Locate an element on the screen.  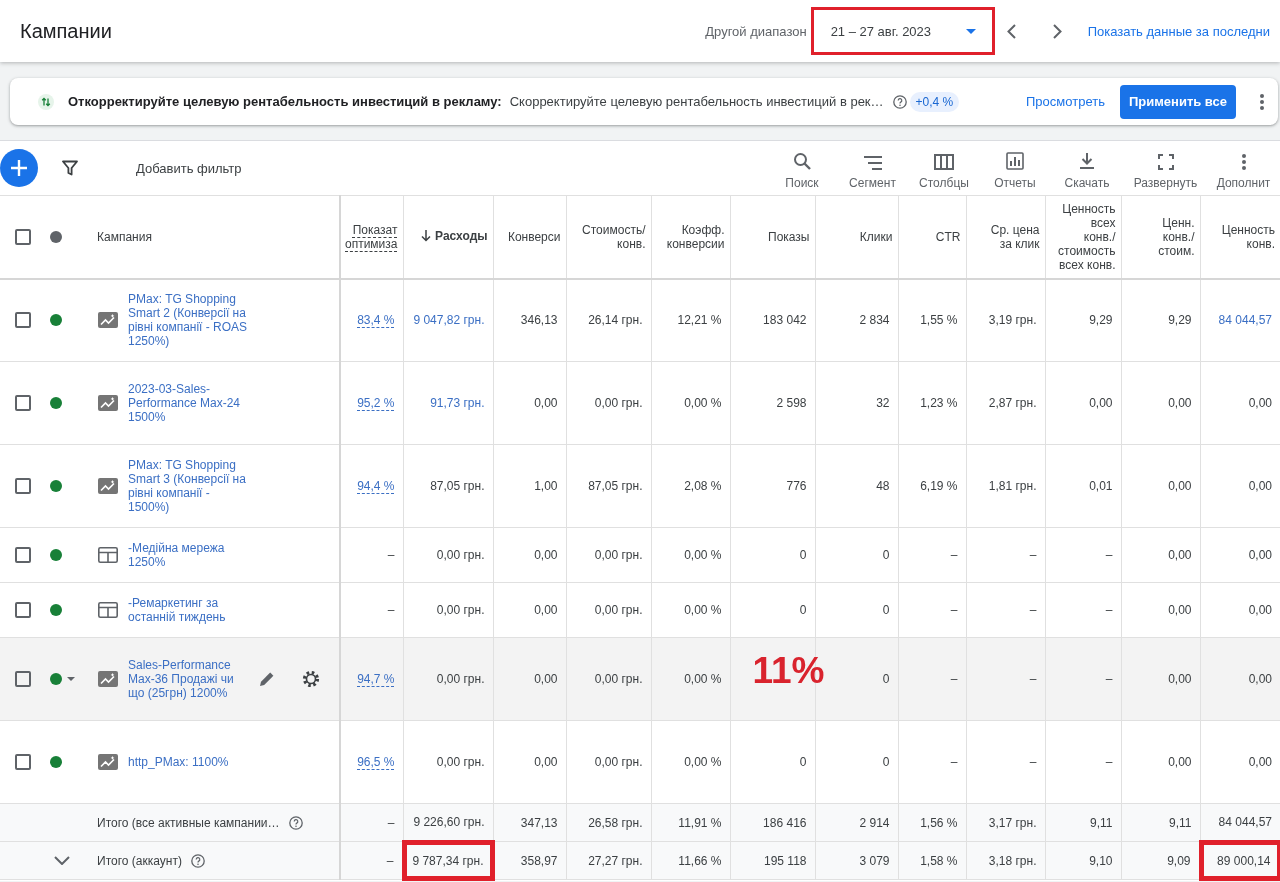
metric-link: 91,73 грн. is located at coordinates (457, 403).